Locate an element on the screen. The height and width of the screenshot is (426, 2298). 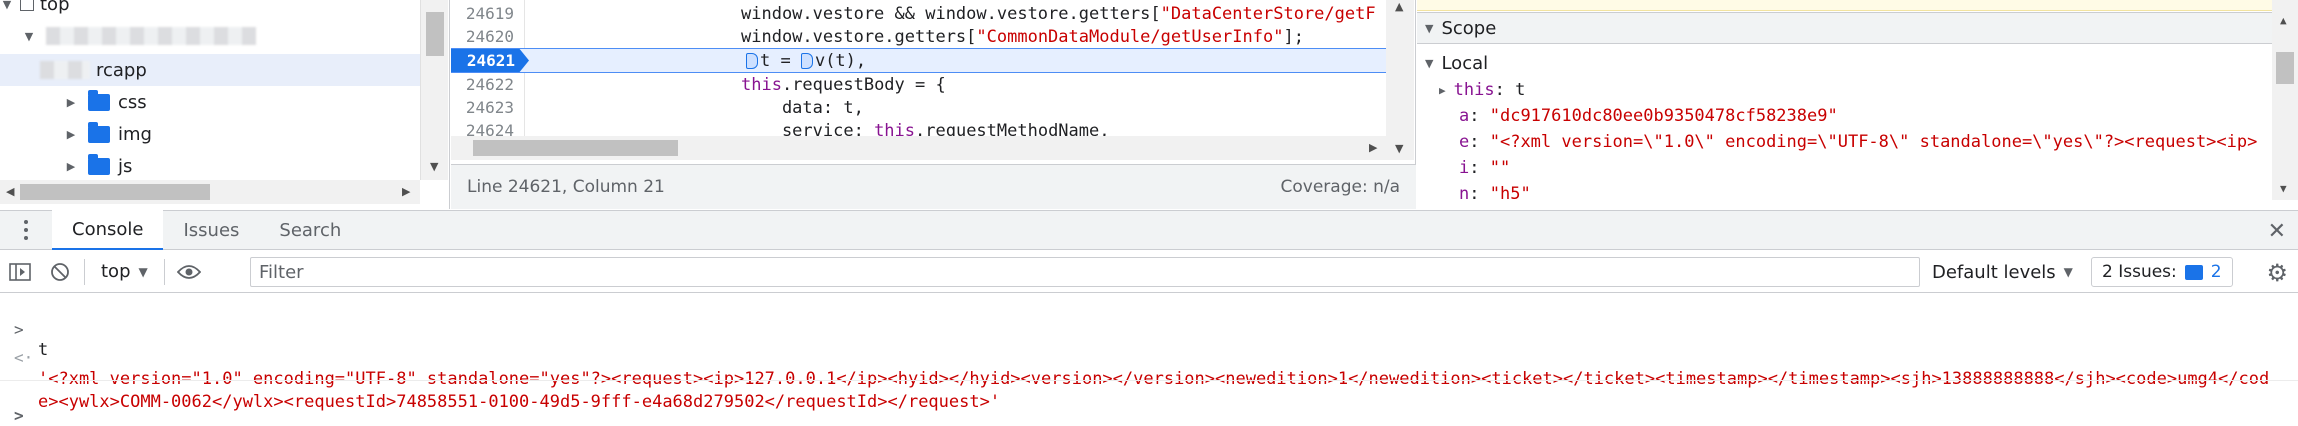
tree-horizontal-scrollbar: ◀ ▶ is located at coordinates (210, 192).